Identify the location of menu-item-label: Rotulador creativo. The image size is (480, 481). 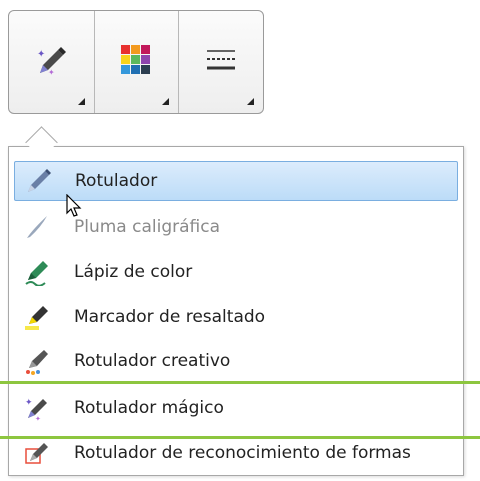
(152, 361).